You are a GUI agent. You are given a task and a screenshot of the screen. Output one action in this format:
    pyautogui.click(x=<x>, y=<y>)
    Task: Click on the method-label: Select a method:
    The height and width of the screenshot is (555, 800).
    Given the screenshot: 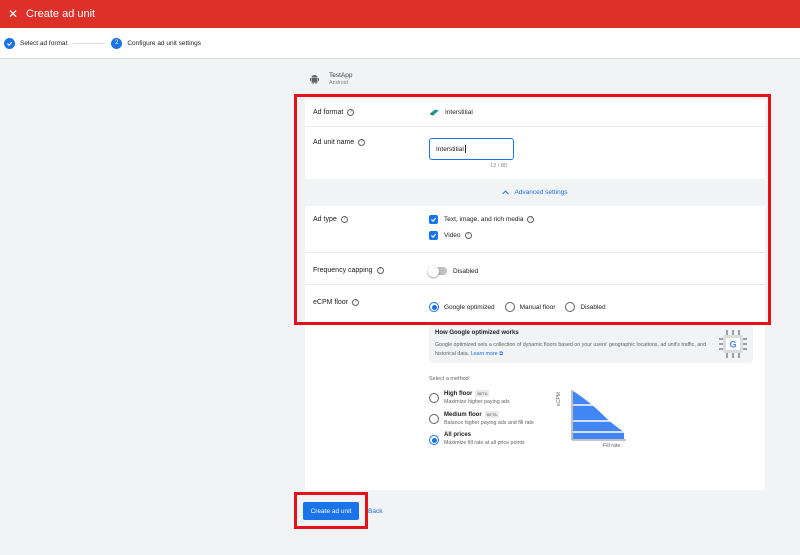 What is the action you would take?
    pyautogui.click(x=450, y=379)
    